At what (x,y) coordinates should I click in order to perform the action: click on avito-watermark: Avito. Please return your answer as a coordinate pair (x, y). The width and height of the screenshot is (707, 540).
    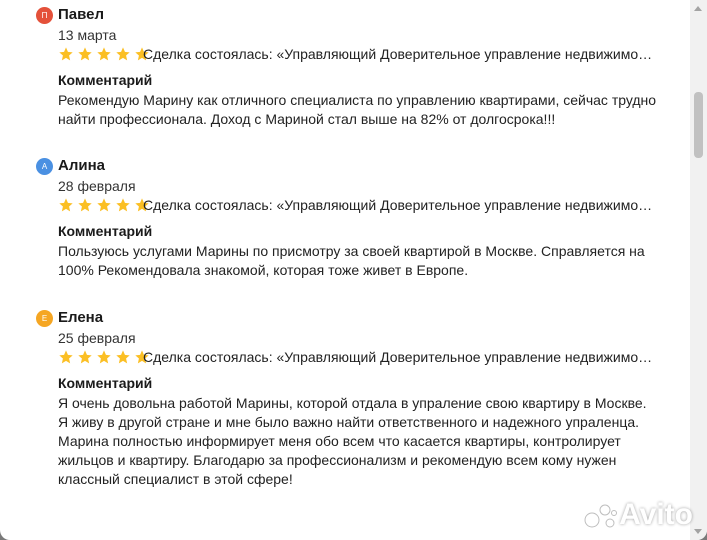
    Looking at the image, I should click on (638, 515).